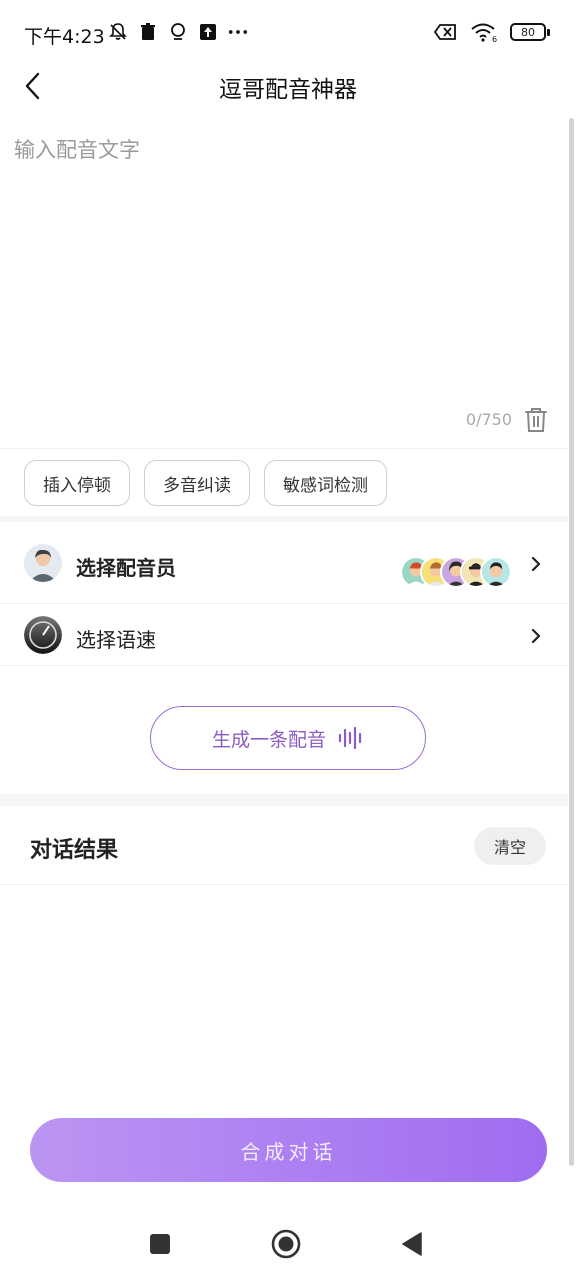 The image size is (576, 1280). What do you see at coordinates (284, 564) in the screenshot?
I see `select-voice-actor-row: 选择配音员` at bounding box center [284, 564].